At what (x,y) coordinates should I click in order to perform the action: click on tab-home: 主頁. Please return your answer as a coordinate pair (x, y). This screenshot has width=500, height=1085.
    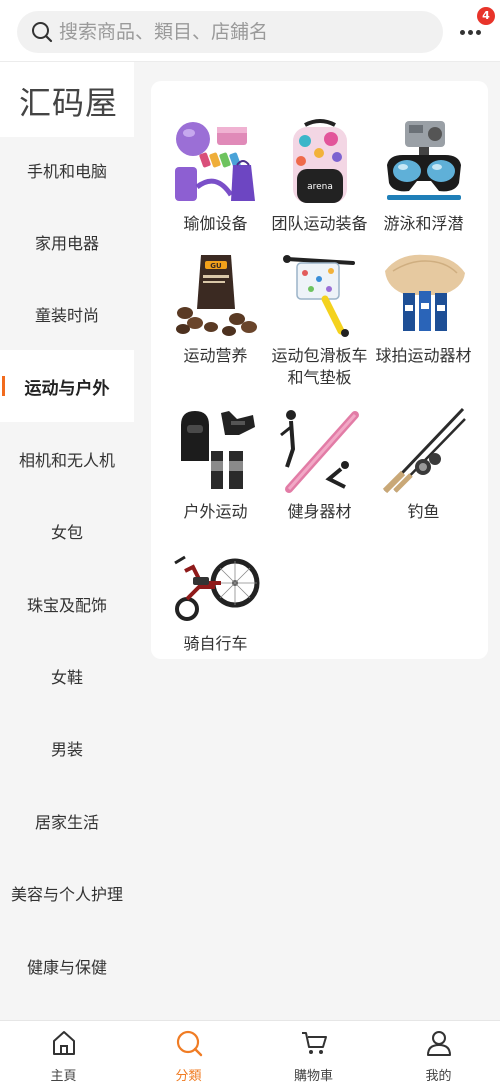
    Looking at the image, I should click on (63, 1053).